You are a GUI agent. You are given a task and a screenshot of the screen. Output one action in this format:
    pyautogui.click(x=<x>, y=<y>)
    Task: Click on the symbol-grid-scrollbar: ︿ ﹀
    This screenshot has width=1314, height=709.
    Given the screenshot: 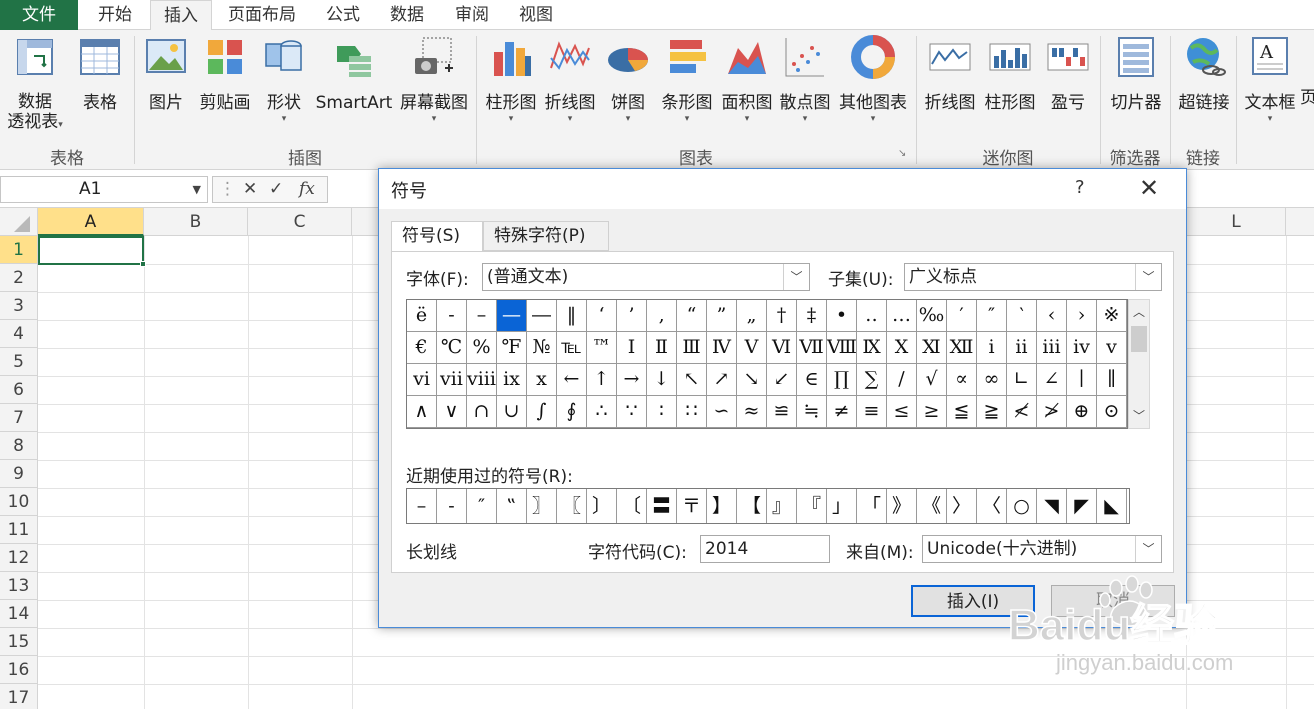 What is the action you would take?
    pyautogui.click(x=1139, y=364)
    